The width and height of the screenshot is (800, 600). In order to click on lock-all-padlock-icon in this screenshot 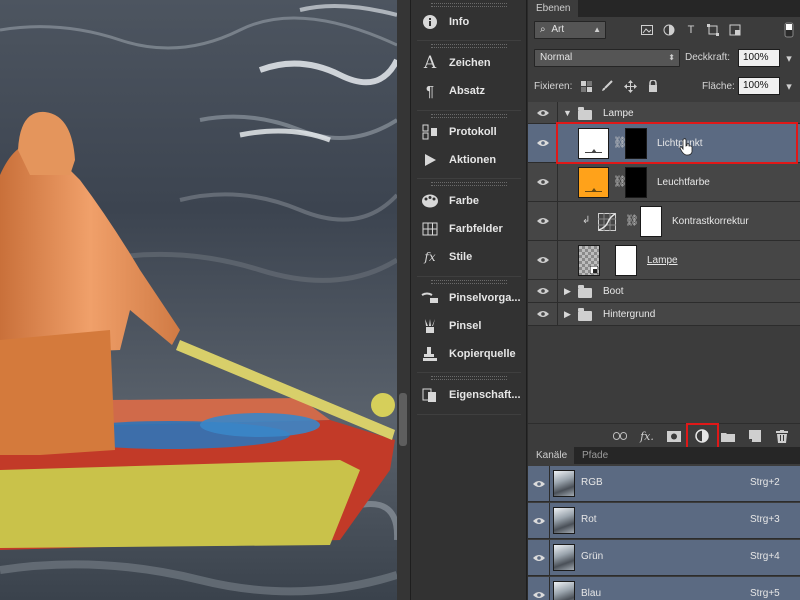, I will do `click(653, 86)`.